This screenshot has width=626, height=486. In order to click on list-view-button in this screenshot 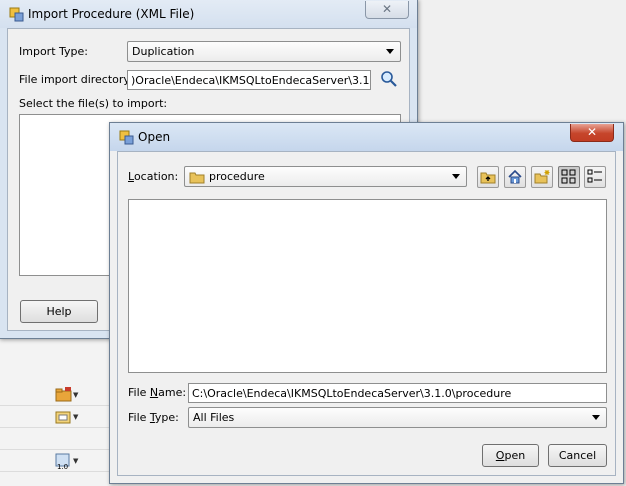, I will do `click(569, 177)`.